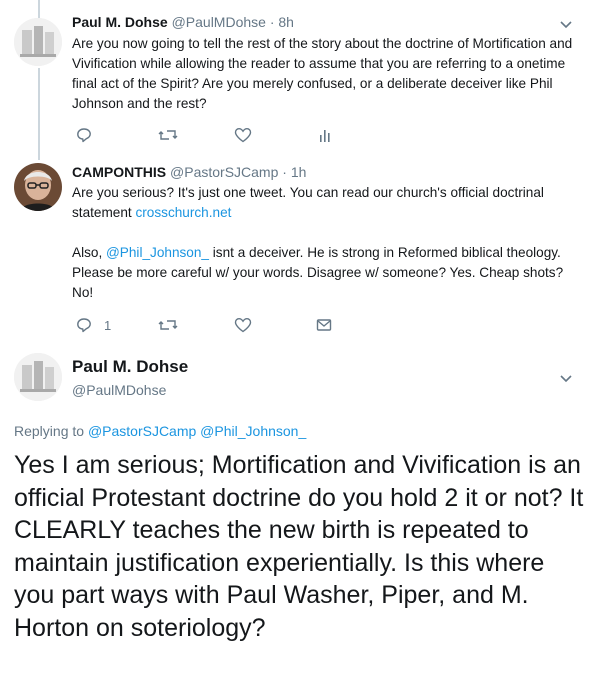 The image size is (592, 686). What do you see at coordinates (89, 252) in the screenshot?
I see `tweet-text-part: Also,` at bounding box center [89, 252].